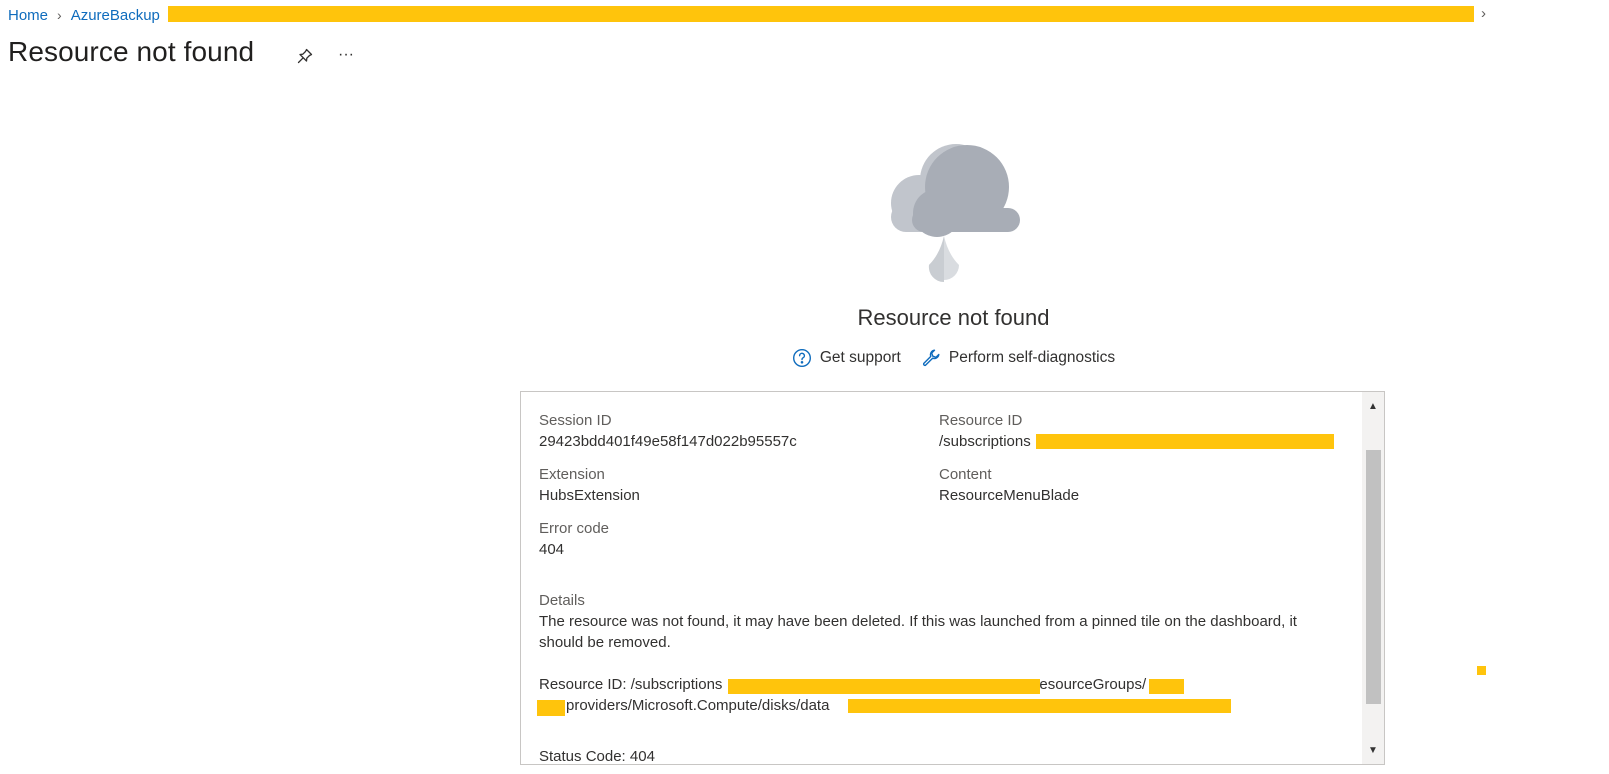 The height and width of the screenshot is (774, 1609). What do you see at coordinates (631, 684) in the screenshot?
I see `resource-id-line-prefix: Resource ID: /subscriptions` at bounding box center [631, 684].